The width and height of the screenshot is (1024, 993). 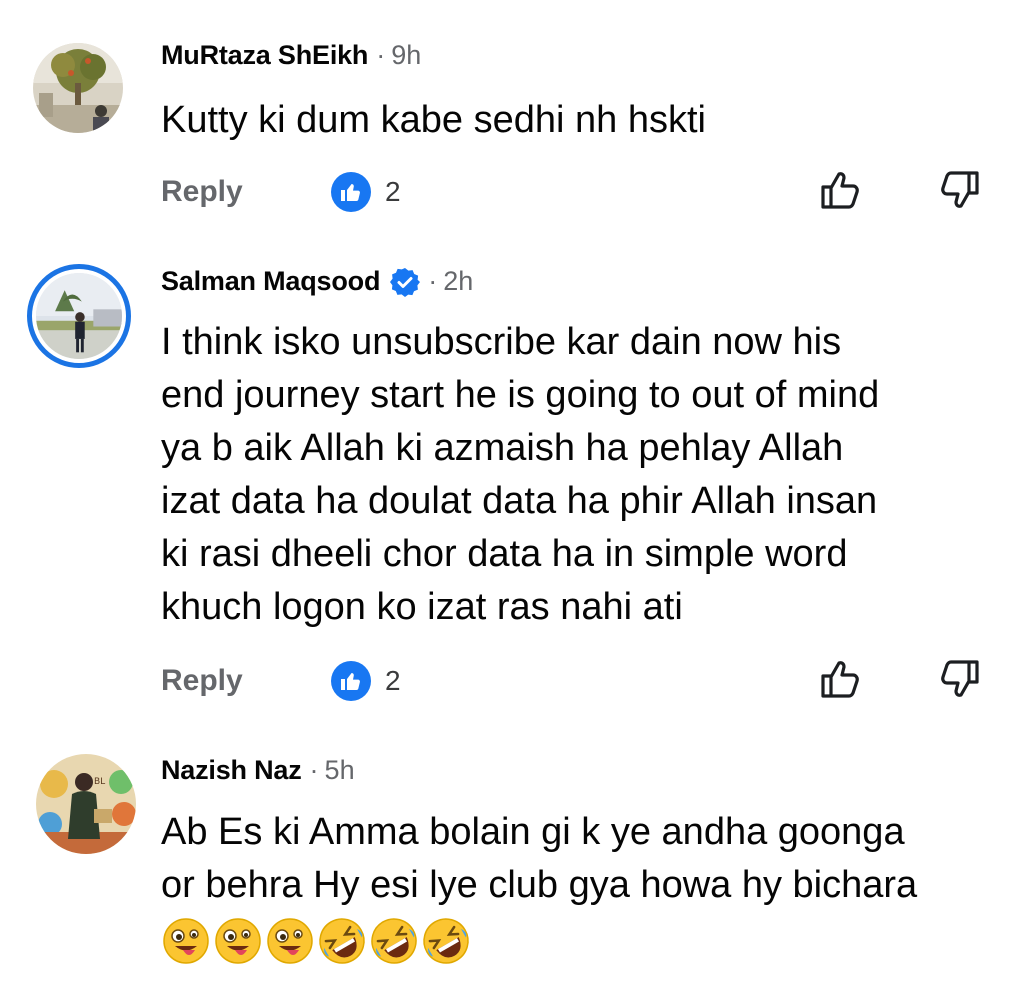 I want to click on avatar-photo: BL, so click(x=86, y=804).